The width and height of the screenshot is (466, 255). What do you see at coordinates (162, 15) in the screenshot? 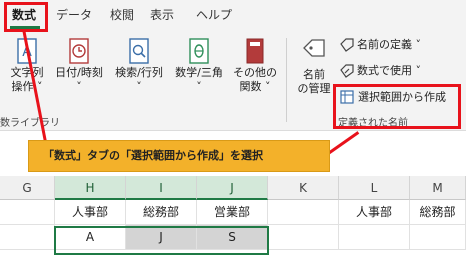
I see `tab-view: 表示` at bounding box center [162, 15].